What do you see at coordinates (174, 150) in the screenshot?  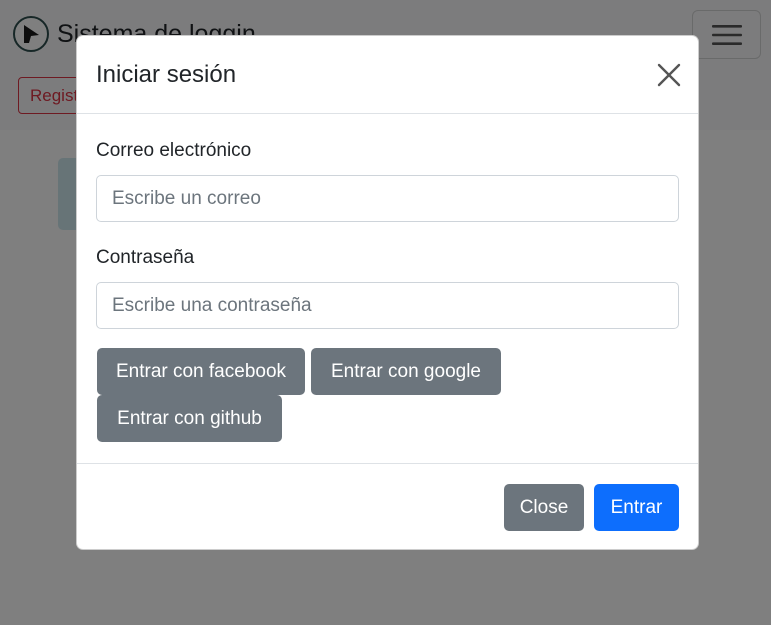 I see `email-label: Correo electrónico` at bounding box center [174, 150].